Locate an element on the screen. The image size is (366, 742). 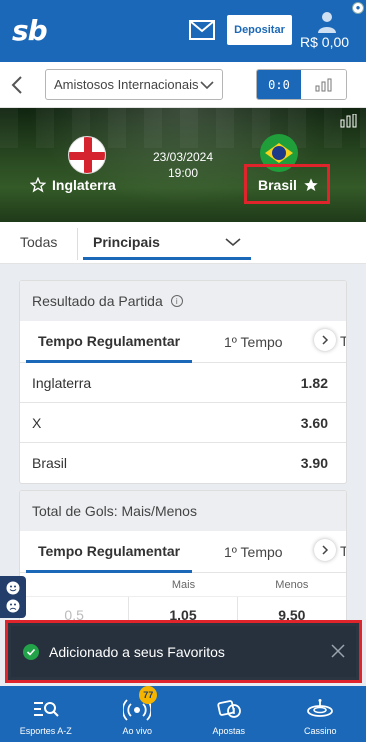
toast-message: Adicionado a seus Favoritos is located at coordinates (137, 651).